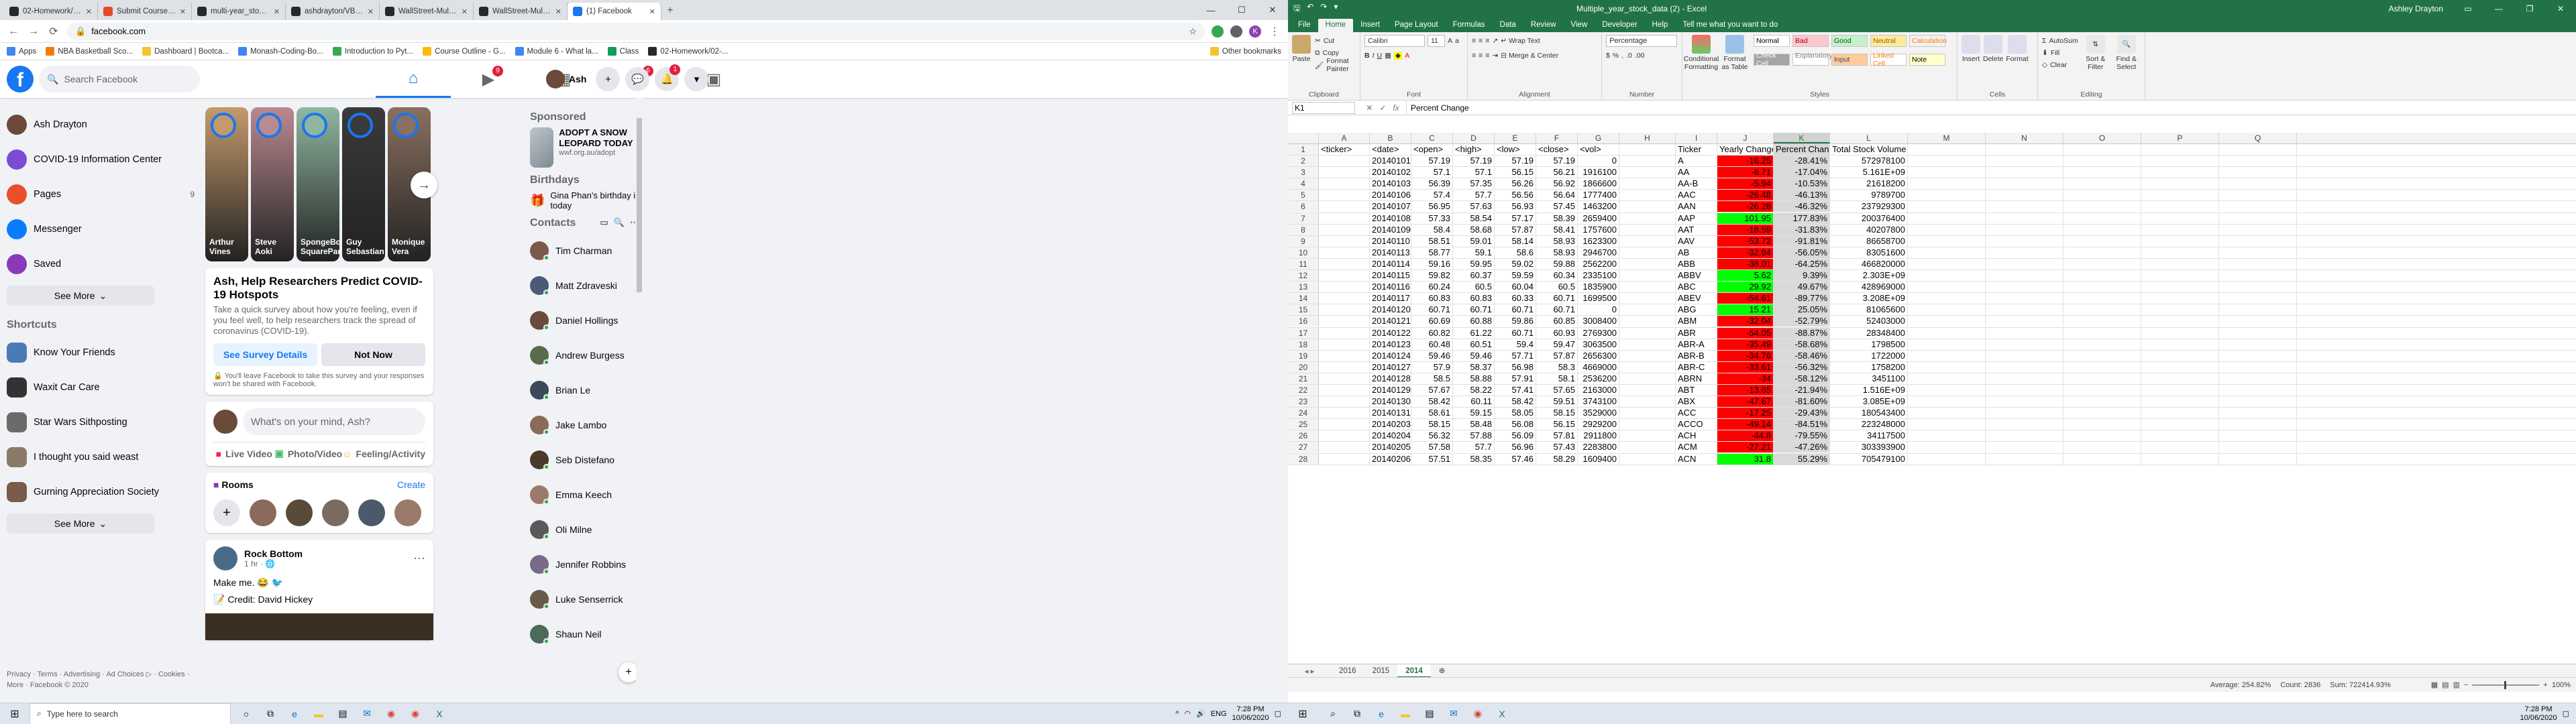 This screenshot has width=2576, height=724. Describe the element at coordinates (1802, 447) in the screenshot. I see `cell: -47.26%` at that location.